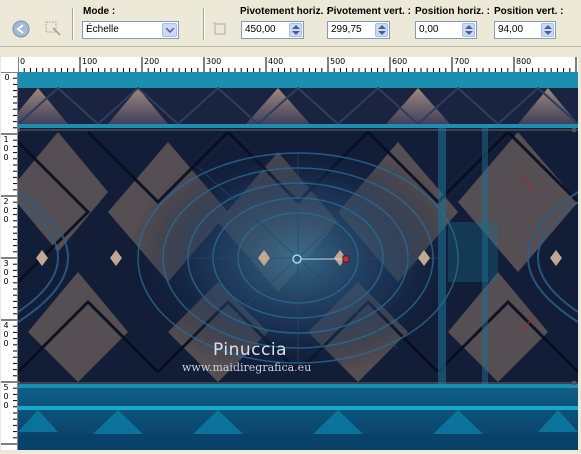 This screenshot has height=454, width=581. I want to click on mode-value: Échelle, so click(102, 29).